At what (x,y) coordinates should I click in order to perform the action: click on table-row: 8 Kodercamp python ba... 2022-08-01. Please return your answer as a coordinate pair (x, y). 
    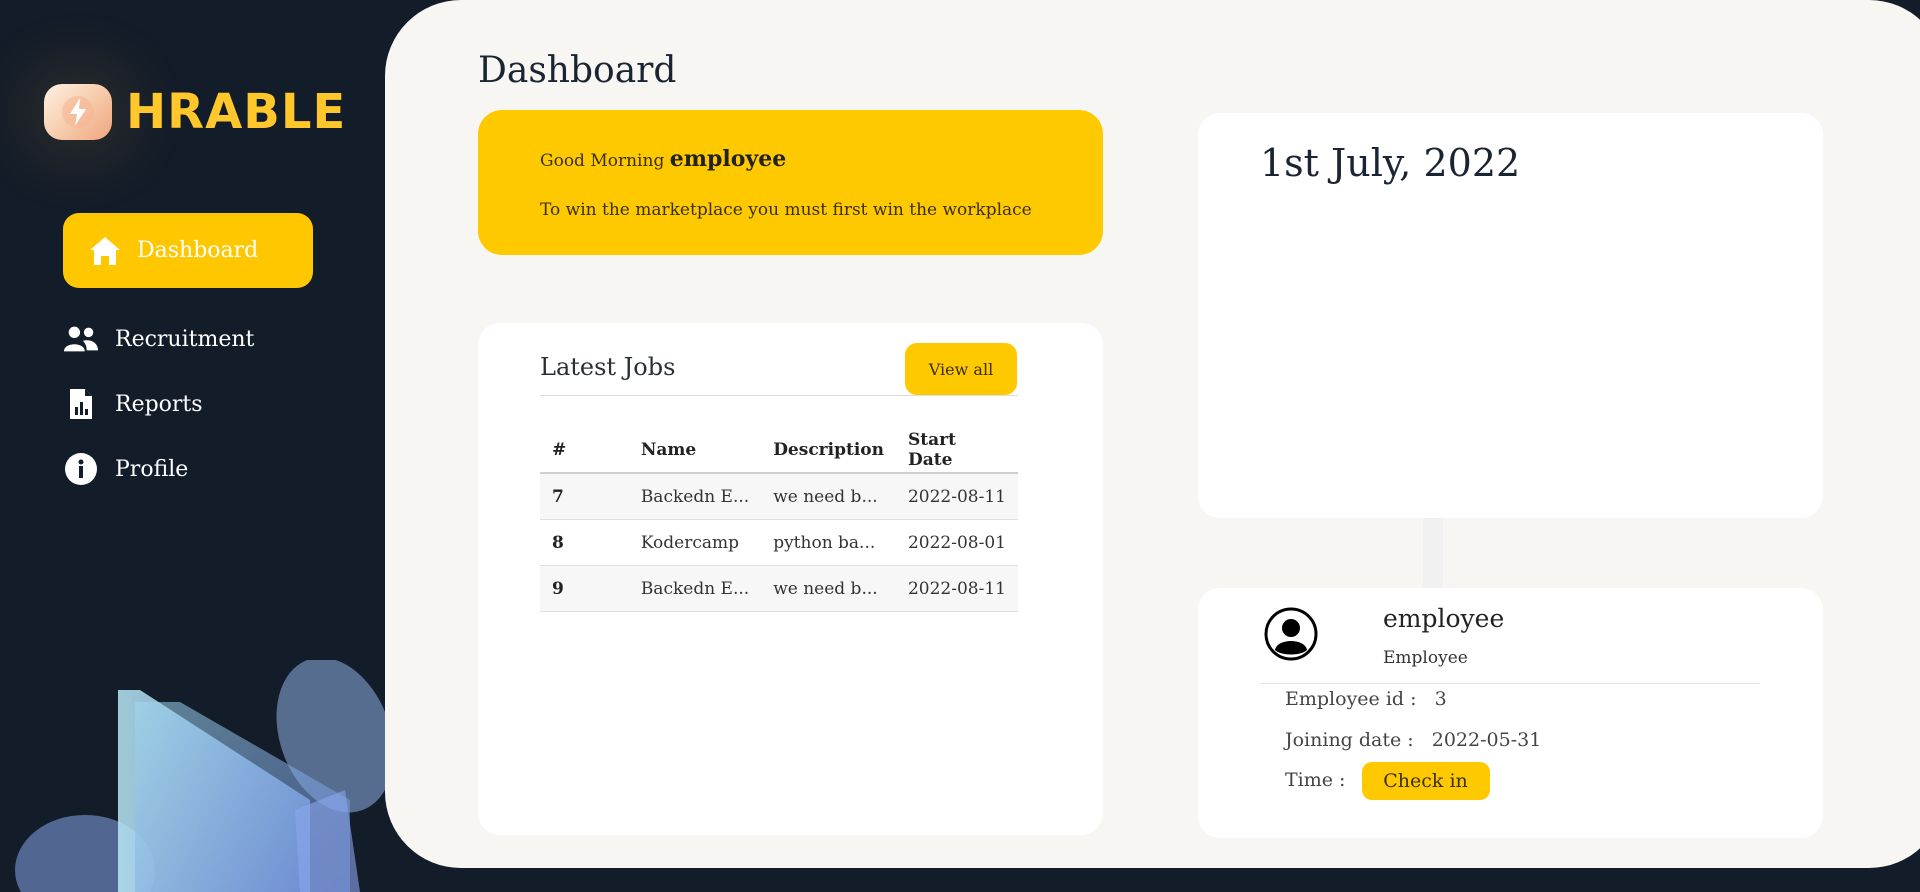
    Looking at the image, I should click on (779, 542).